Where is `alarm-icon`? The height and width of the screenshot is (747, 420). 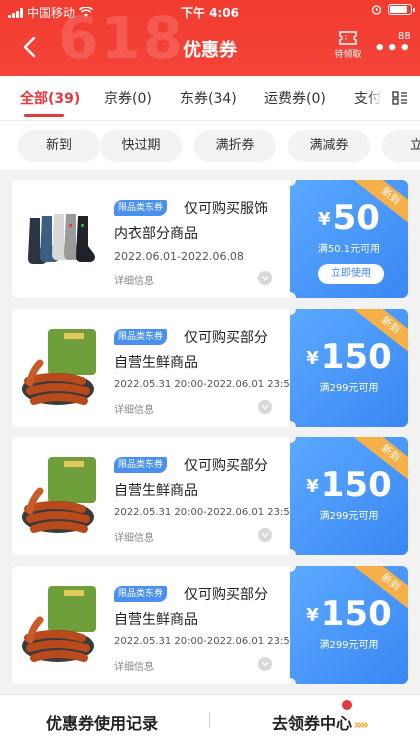 alarm-icon is located at coordinates (376, 10).